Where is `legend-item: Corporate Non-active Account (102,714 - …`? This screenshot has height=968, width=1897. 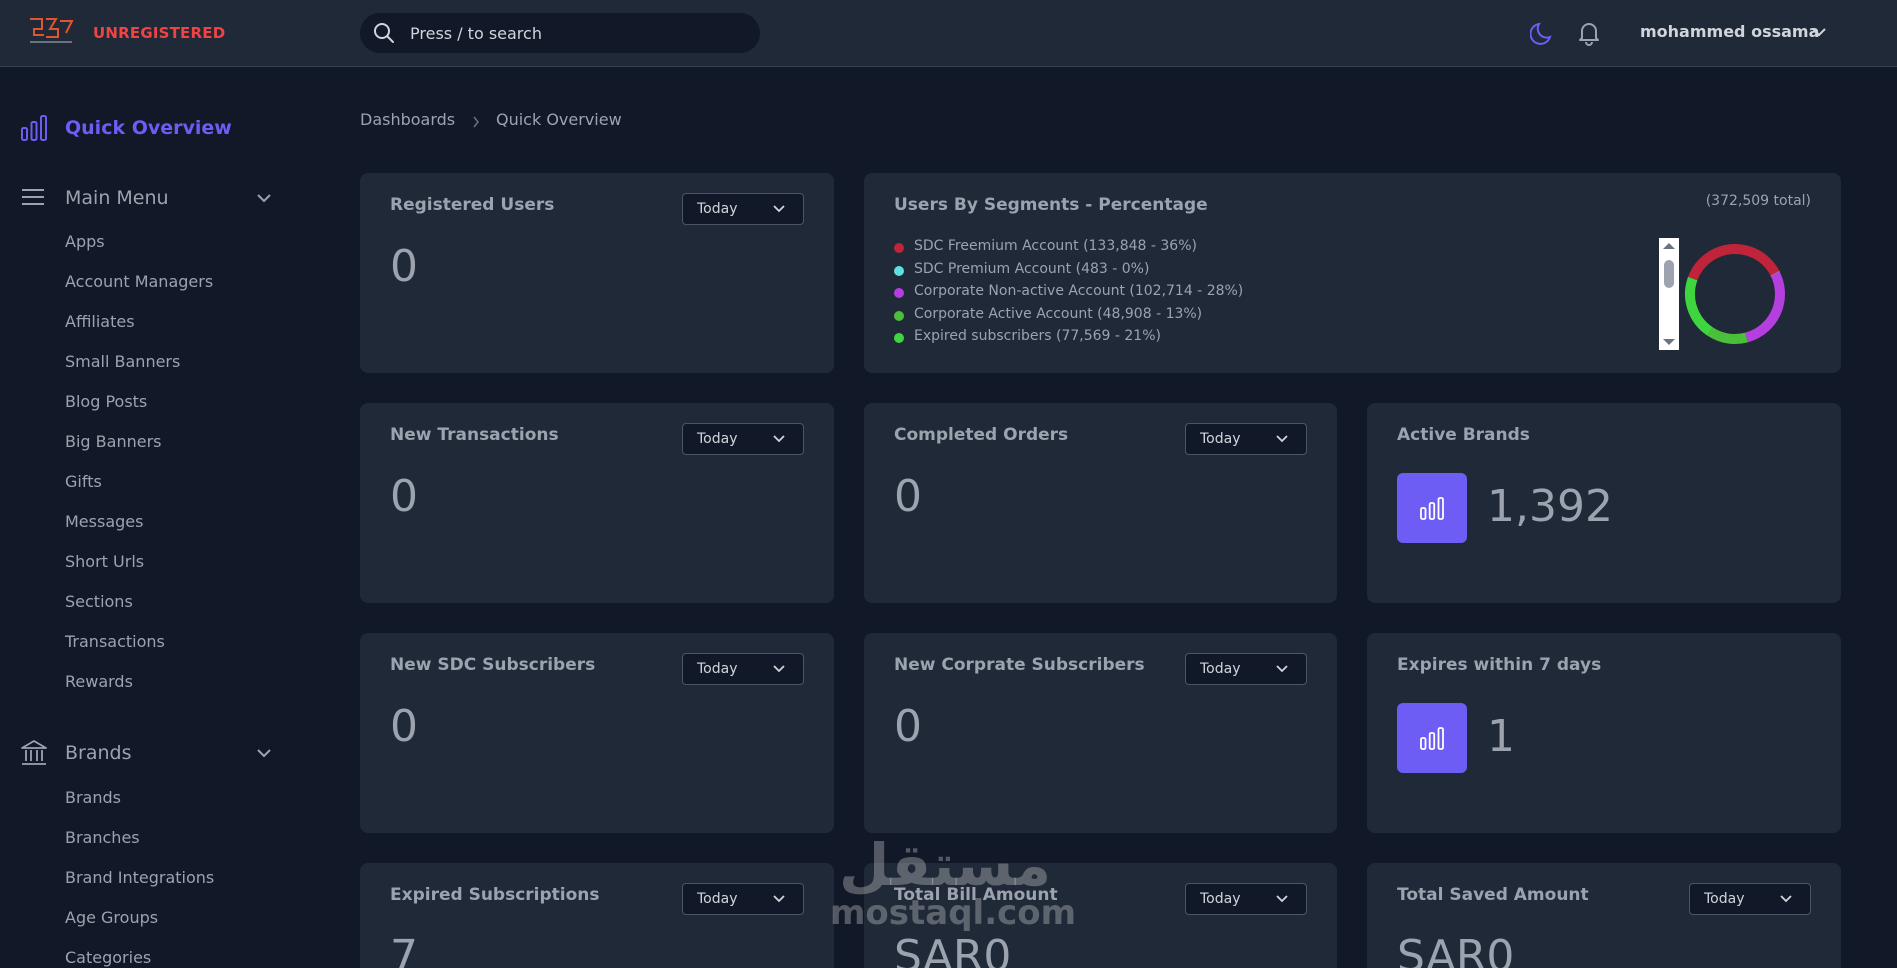
legend-item: Corporate Non-active Account (102,714 - … is located at coordinates (1068, 294).